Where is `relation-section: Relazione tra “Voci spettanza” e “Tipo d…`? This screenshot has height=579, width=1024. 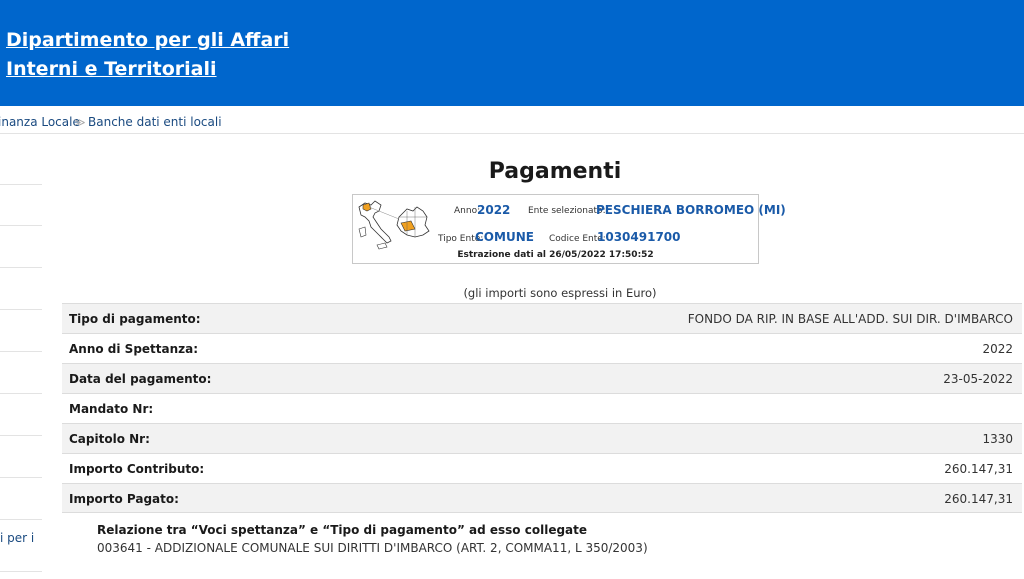
relation-section: Relazione tra “Voci spettanza” e “Tipo d… is located at coordinates (372, 539).